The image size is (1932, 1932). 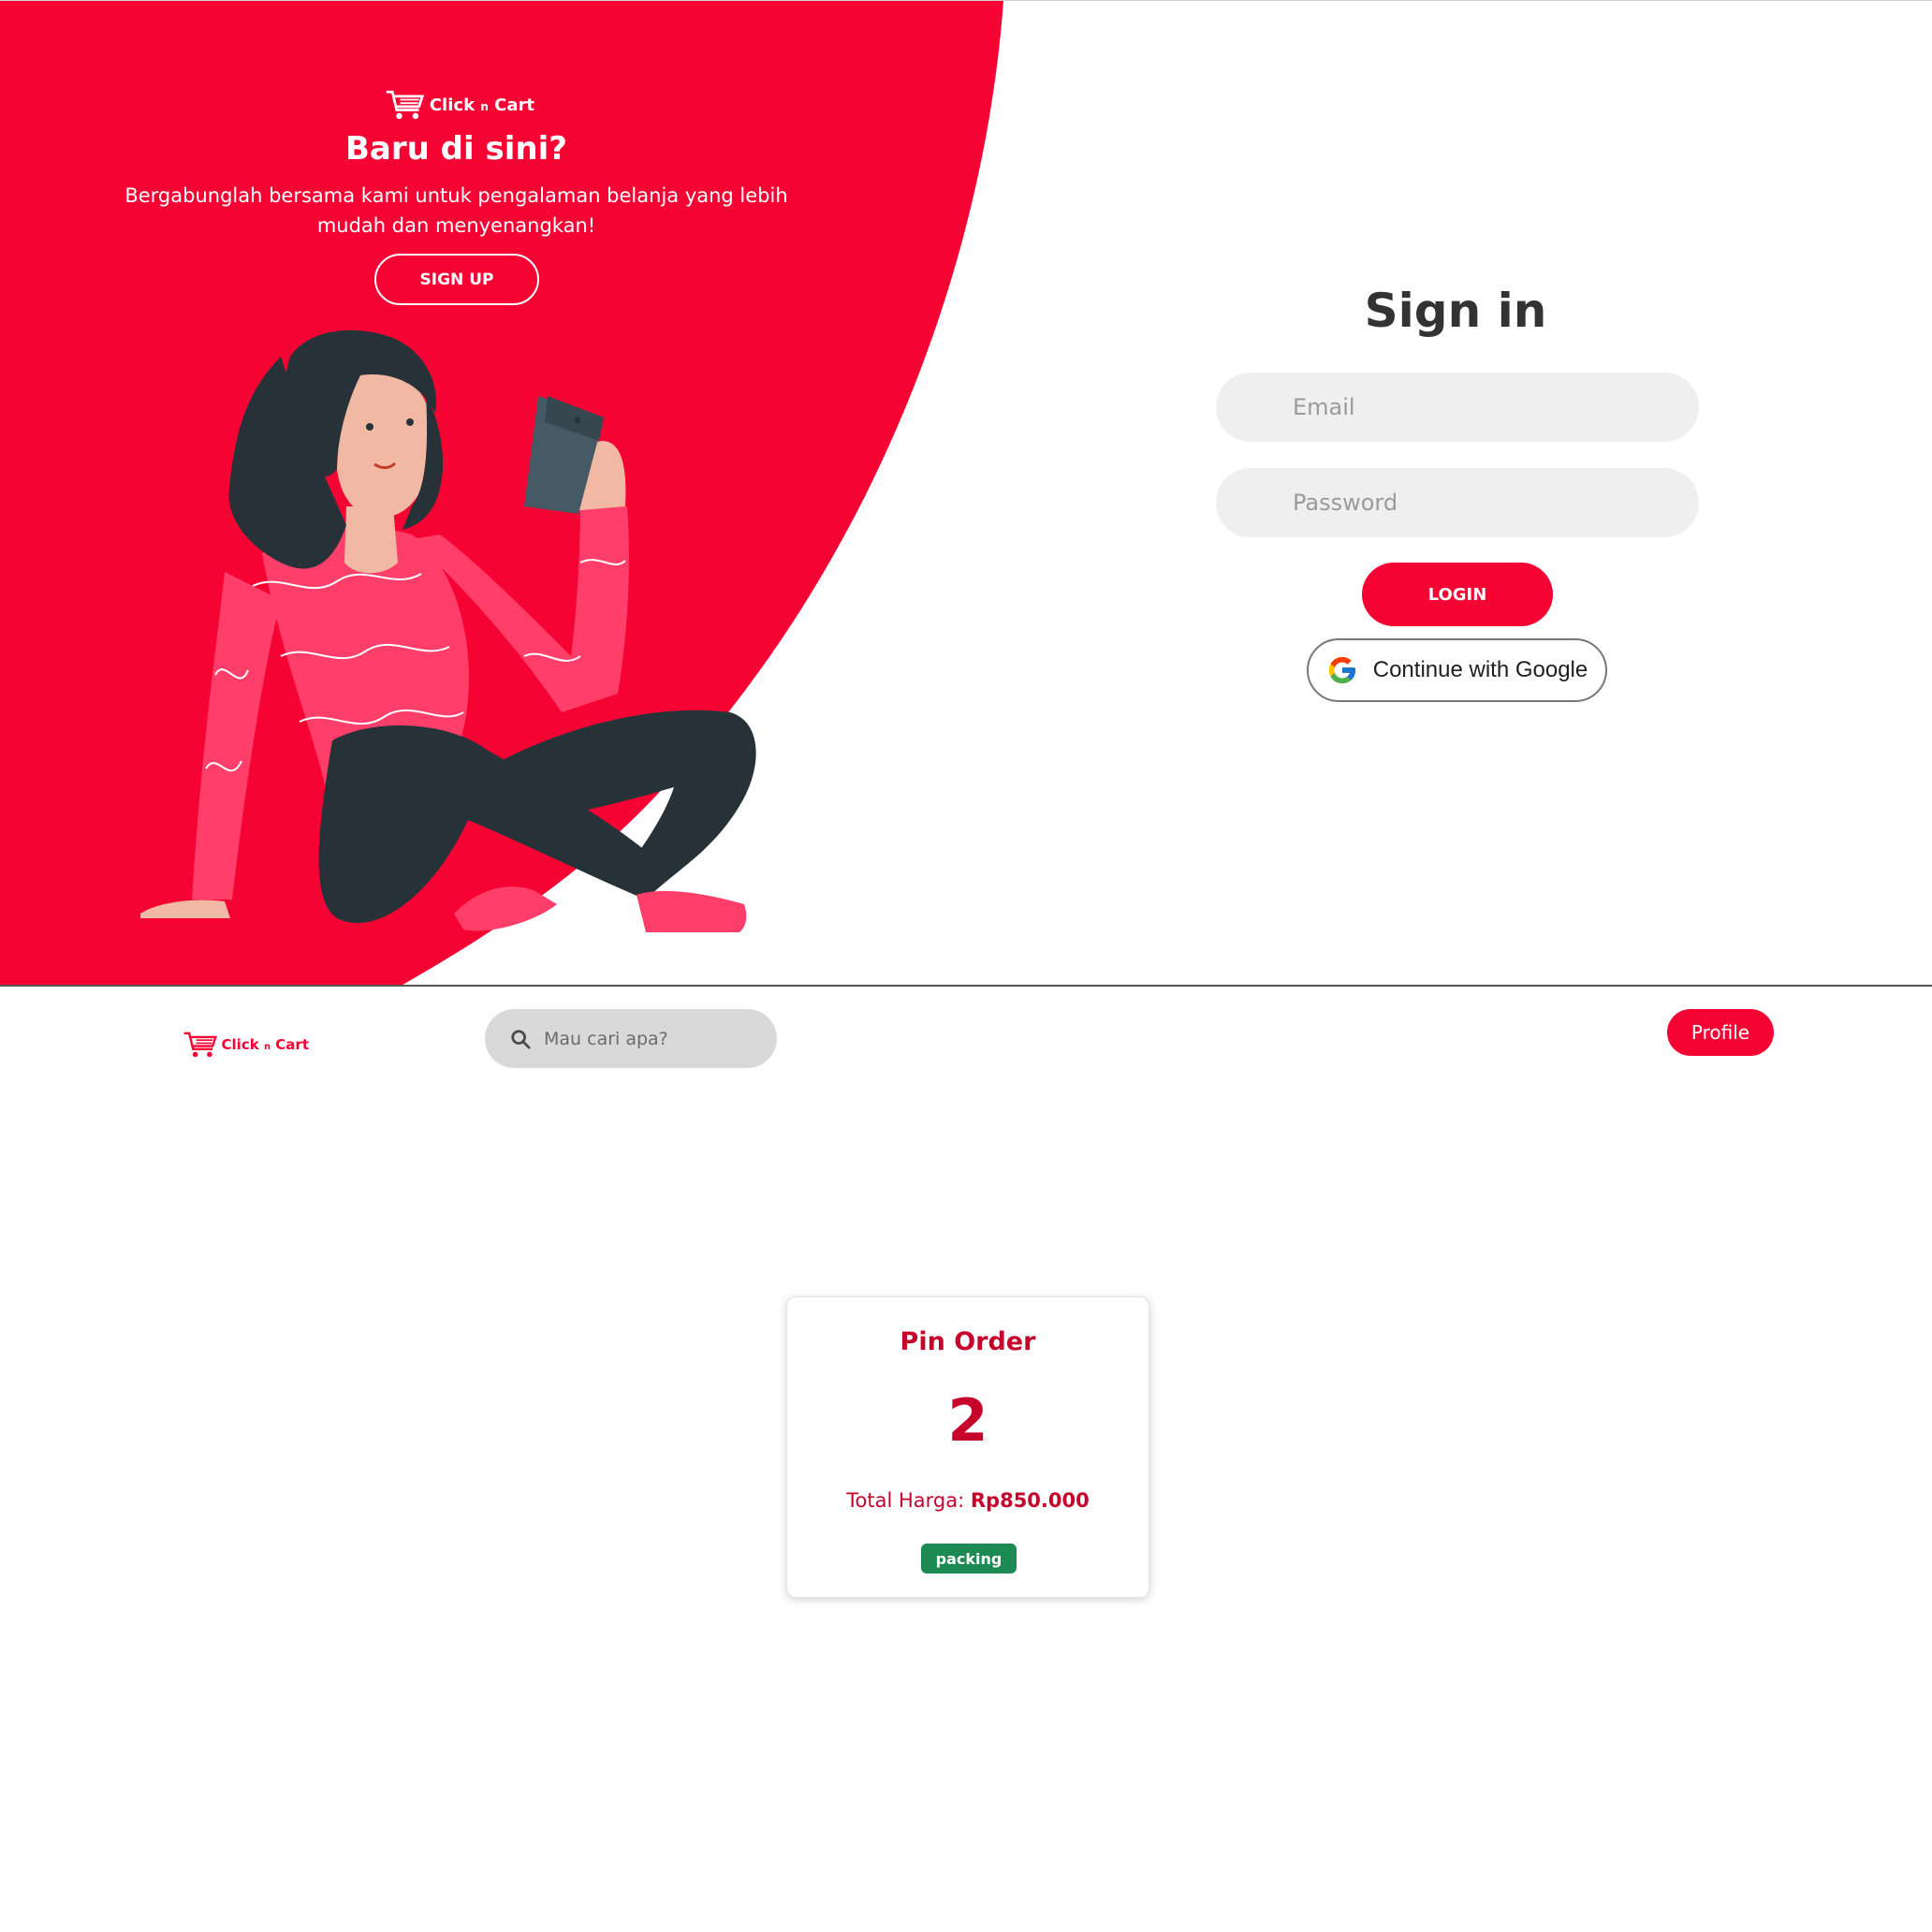 I want to click on search-icon, so click(x=521, y=1039).